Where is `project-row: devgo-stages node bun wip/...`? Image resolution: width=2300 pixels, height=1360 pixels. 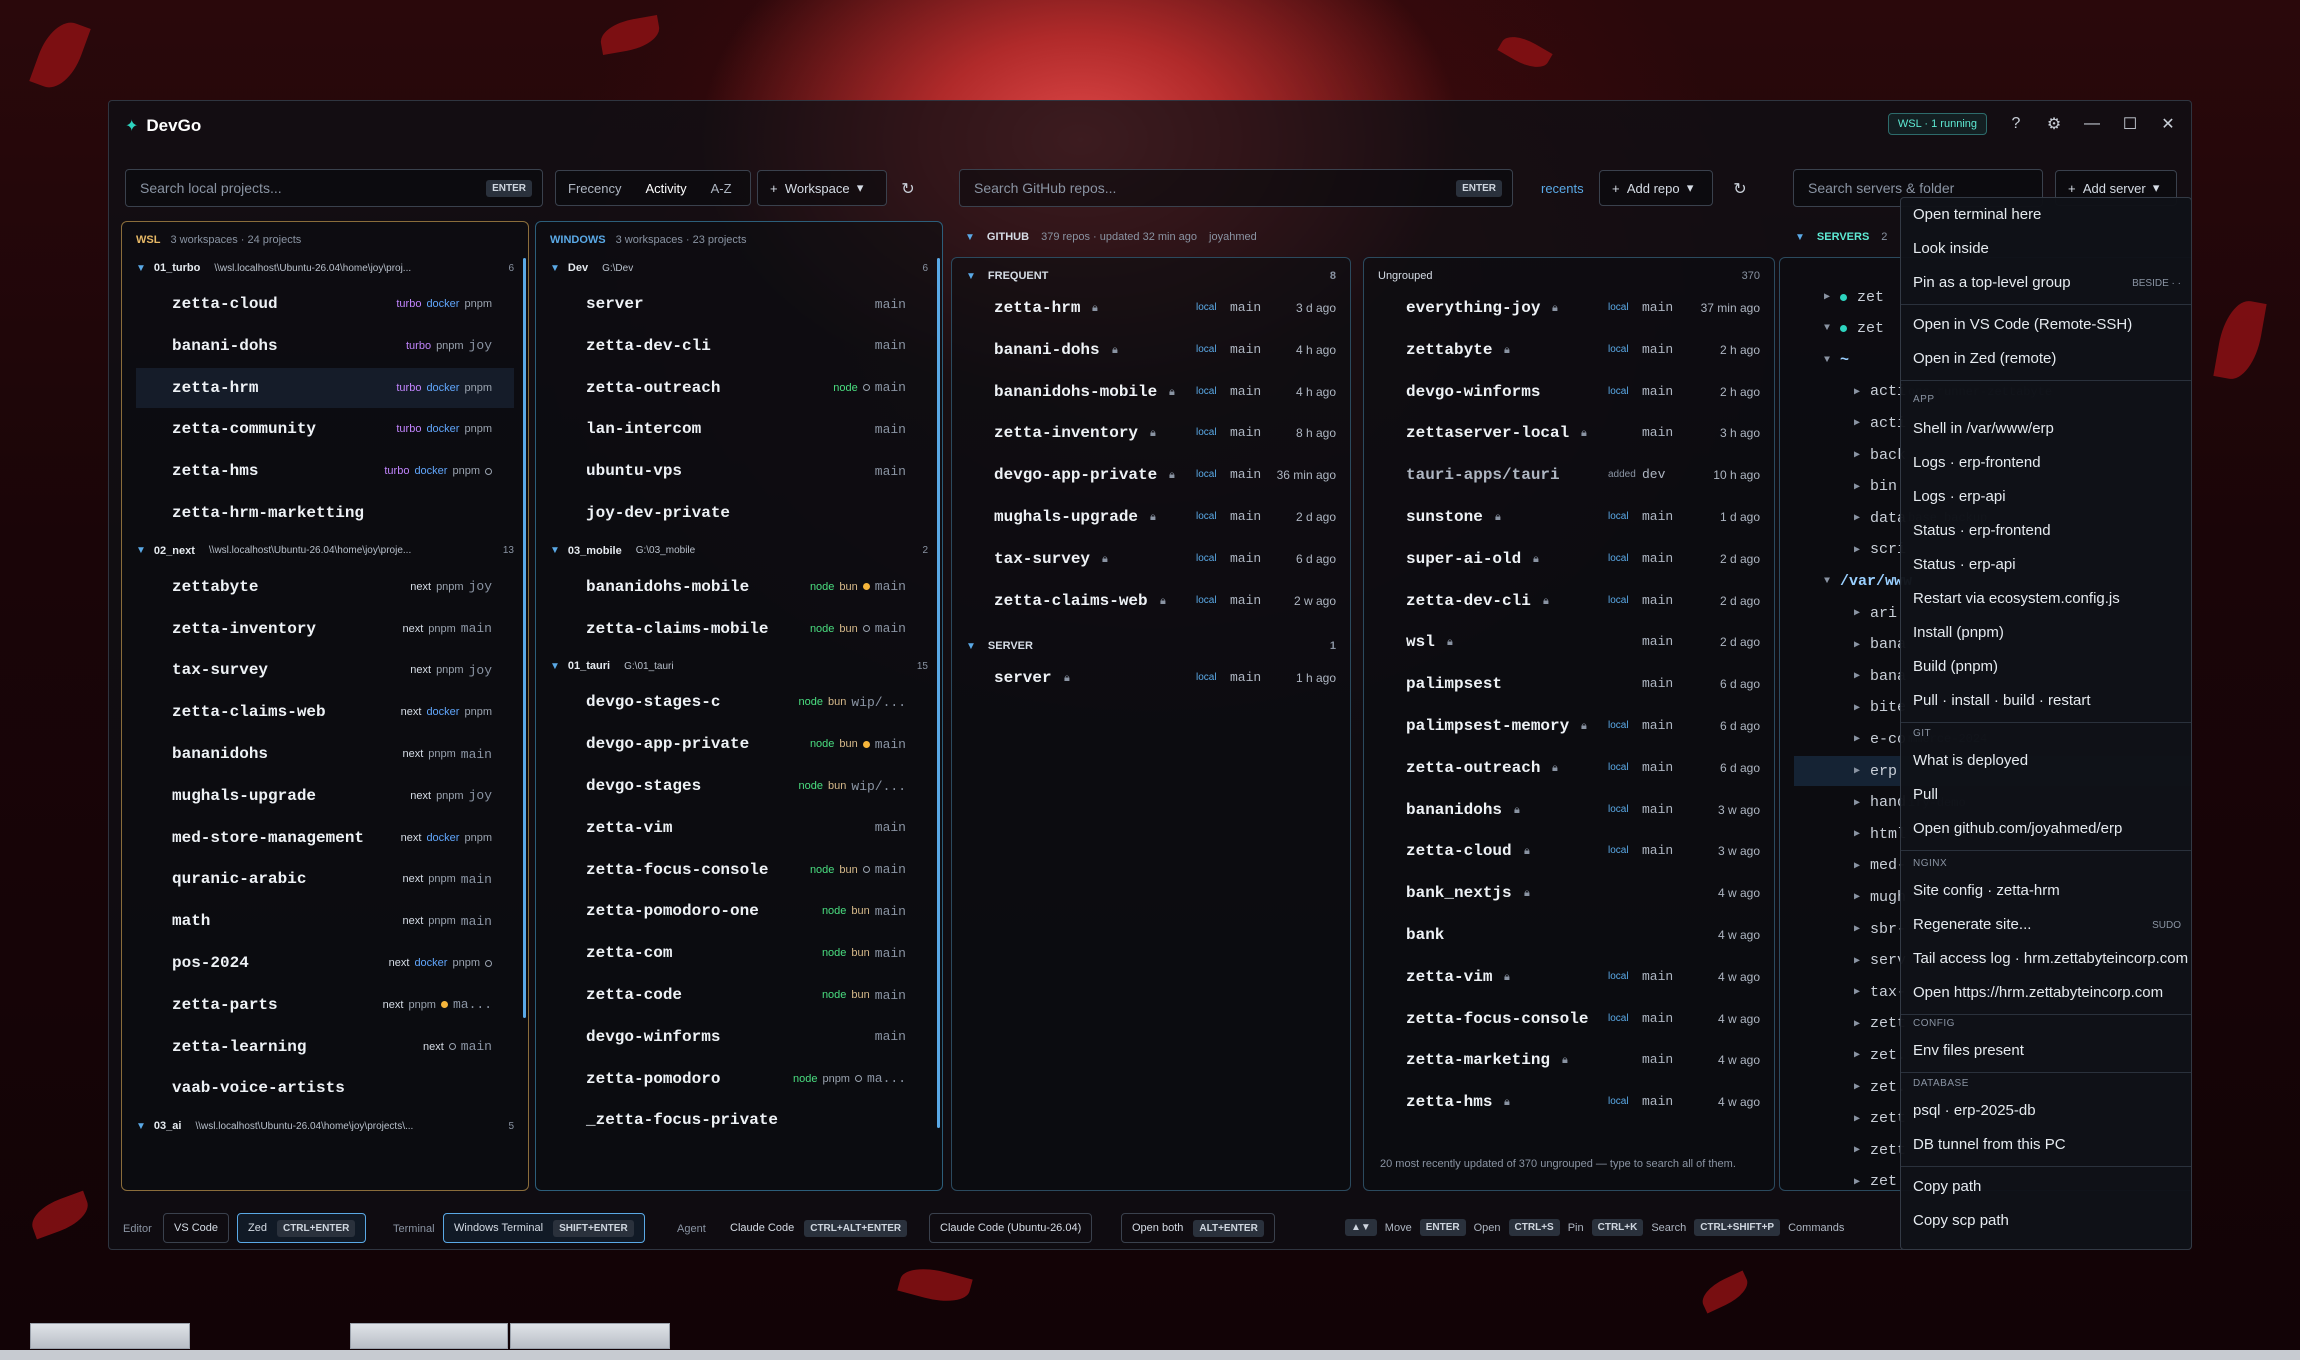
project-row: devgo-stages node bun wip/... is located at coordinates (739, 786).